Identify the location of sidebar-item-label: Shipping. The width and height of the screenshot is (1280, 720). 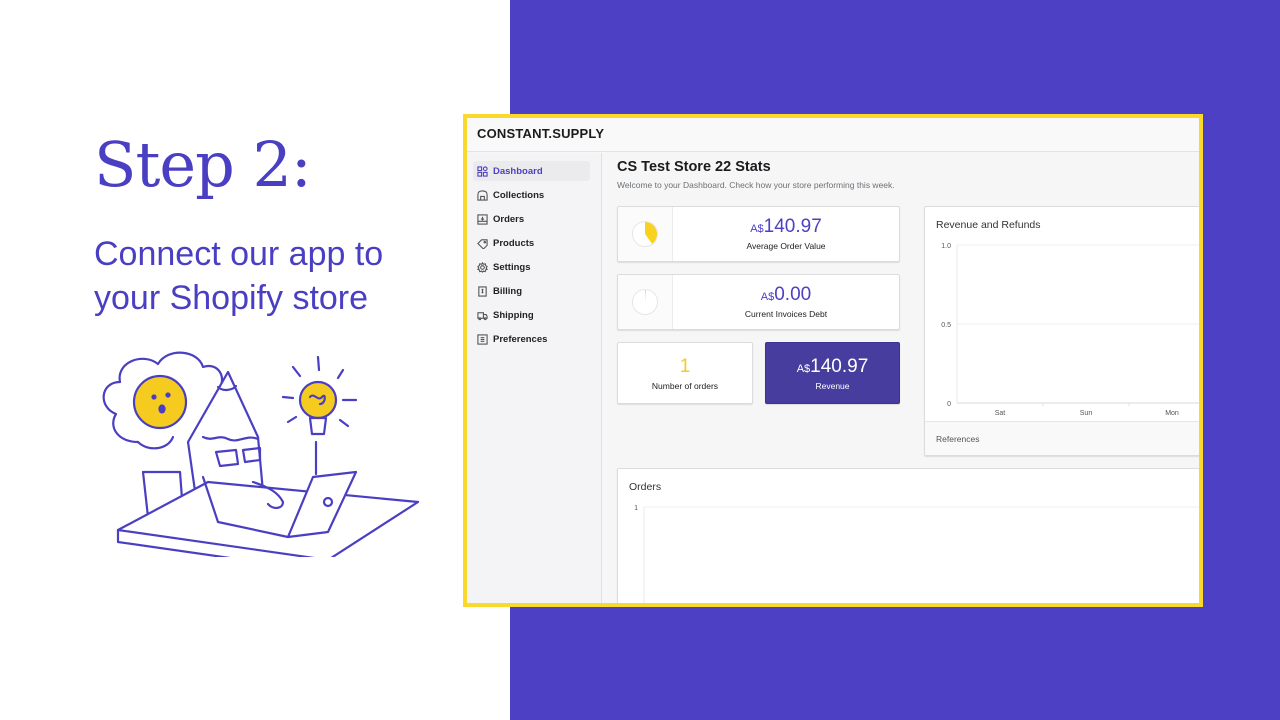
(513, 315).